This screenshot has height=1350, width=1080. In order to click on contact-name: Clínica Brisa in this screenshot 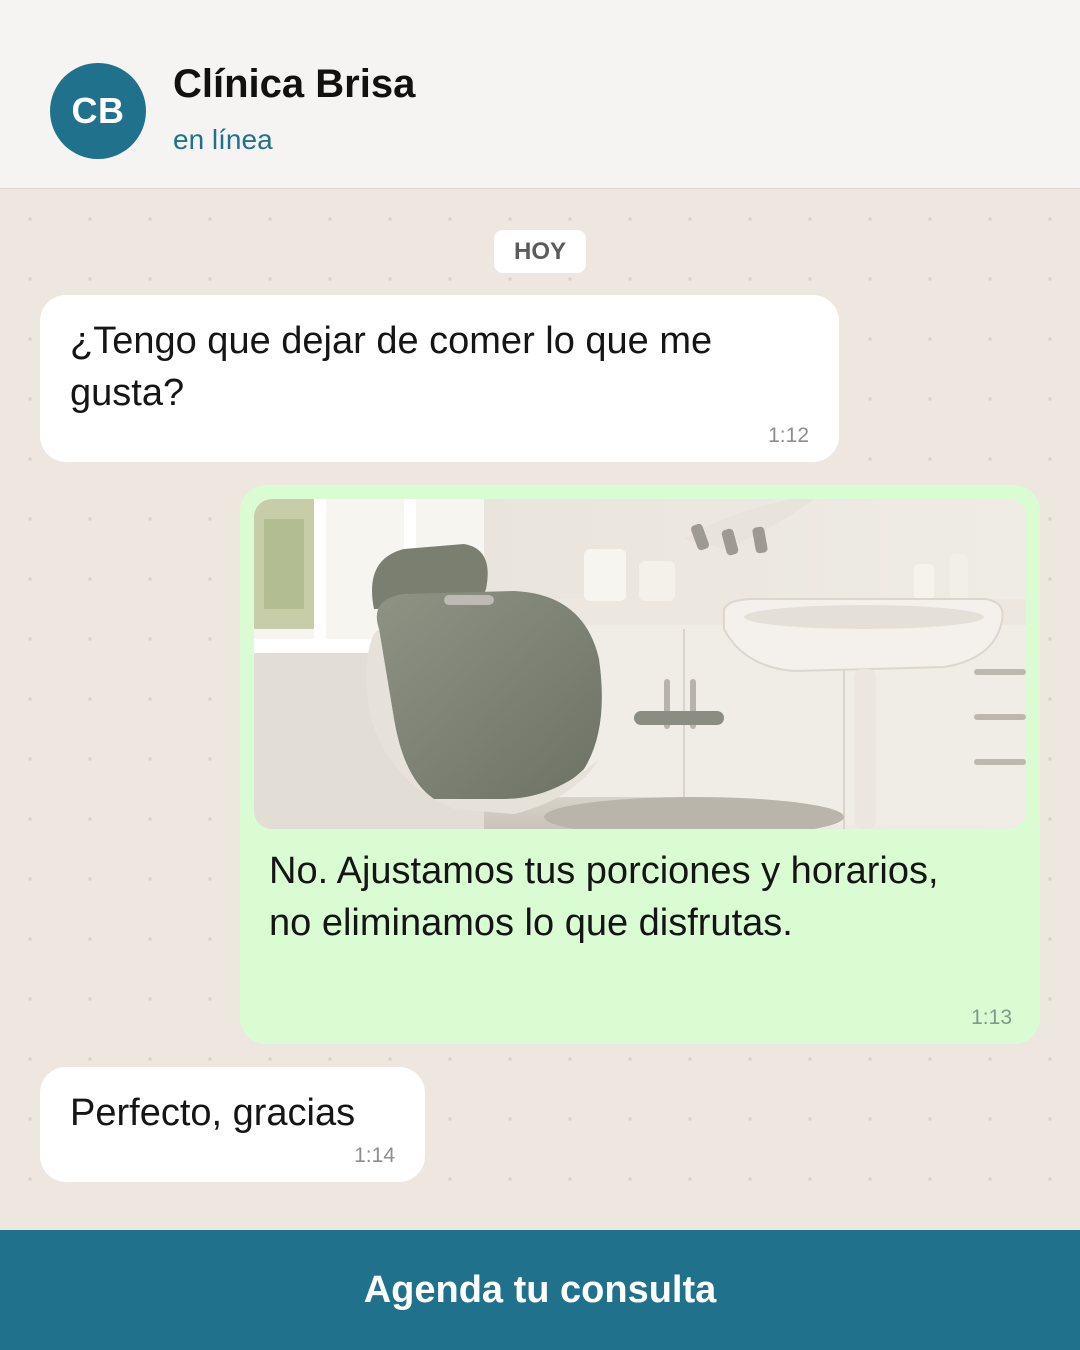, I will do `click(294, 84)`.